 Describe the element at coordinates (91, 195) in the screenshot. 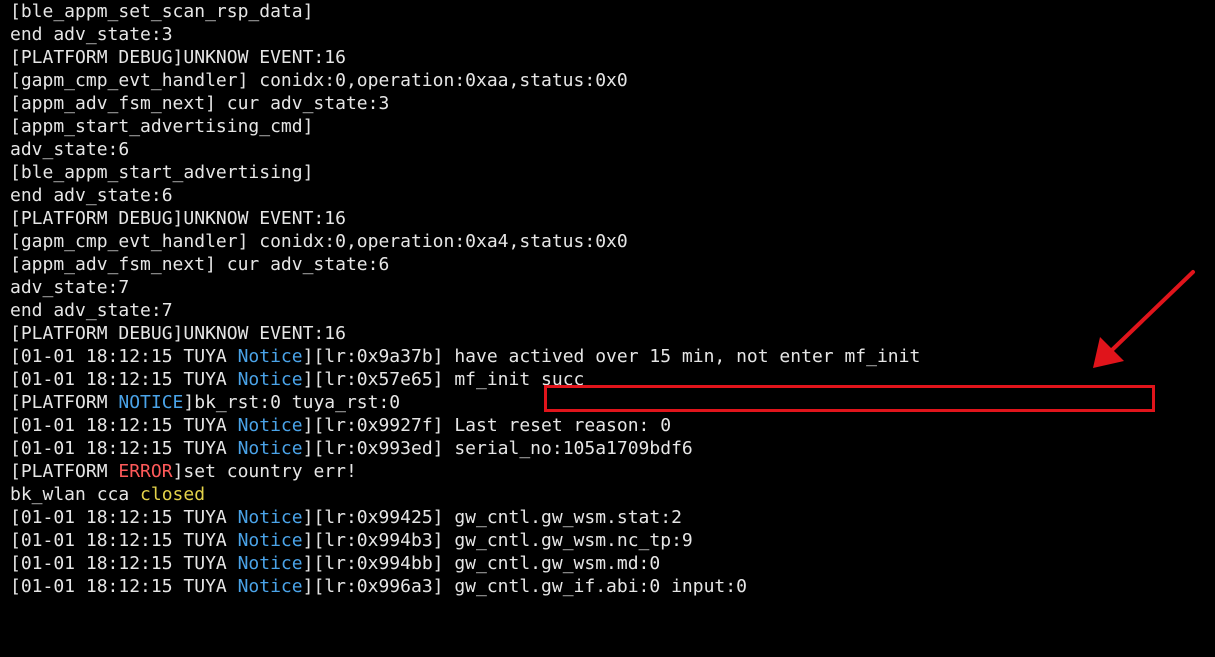

I see `log-segment: end adv_state:6` at that location.